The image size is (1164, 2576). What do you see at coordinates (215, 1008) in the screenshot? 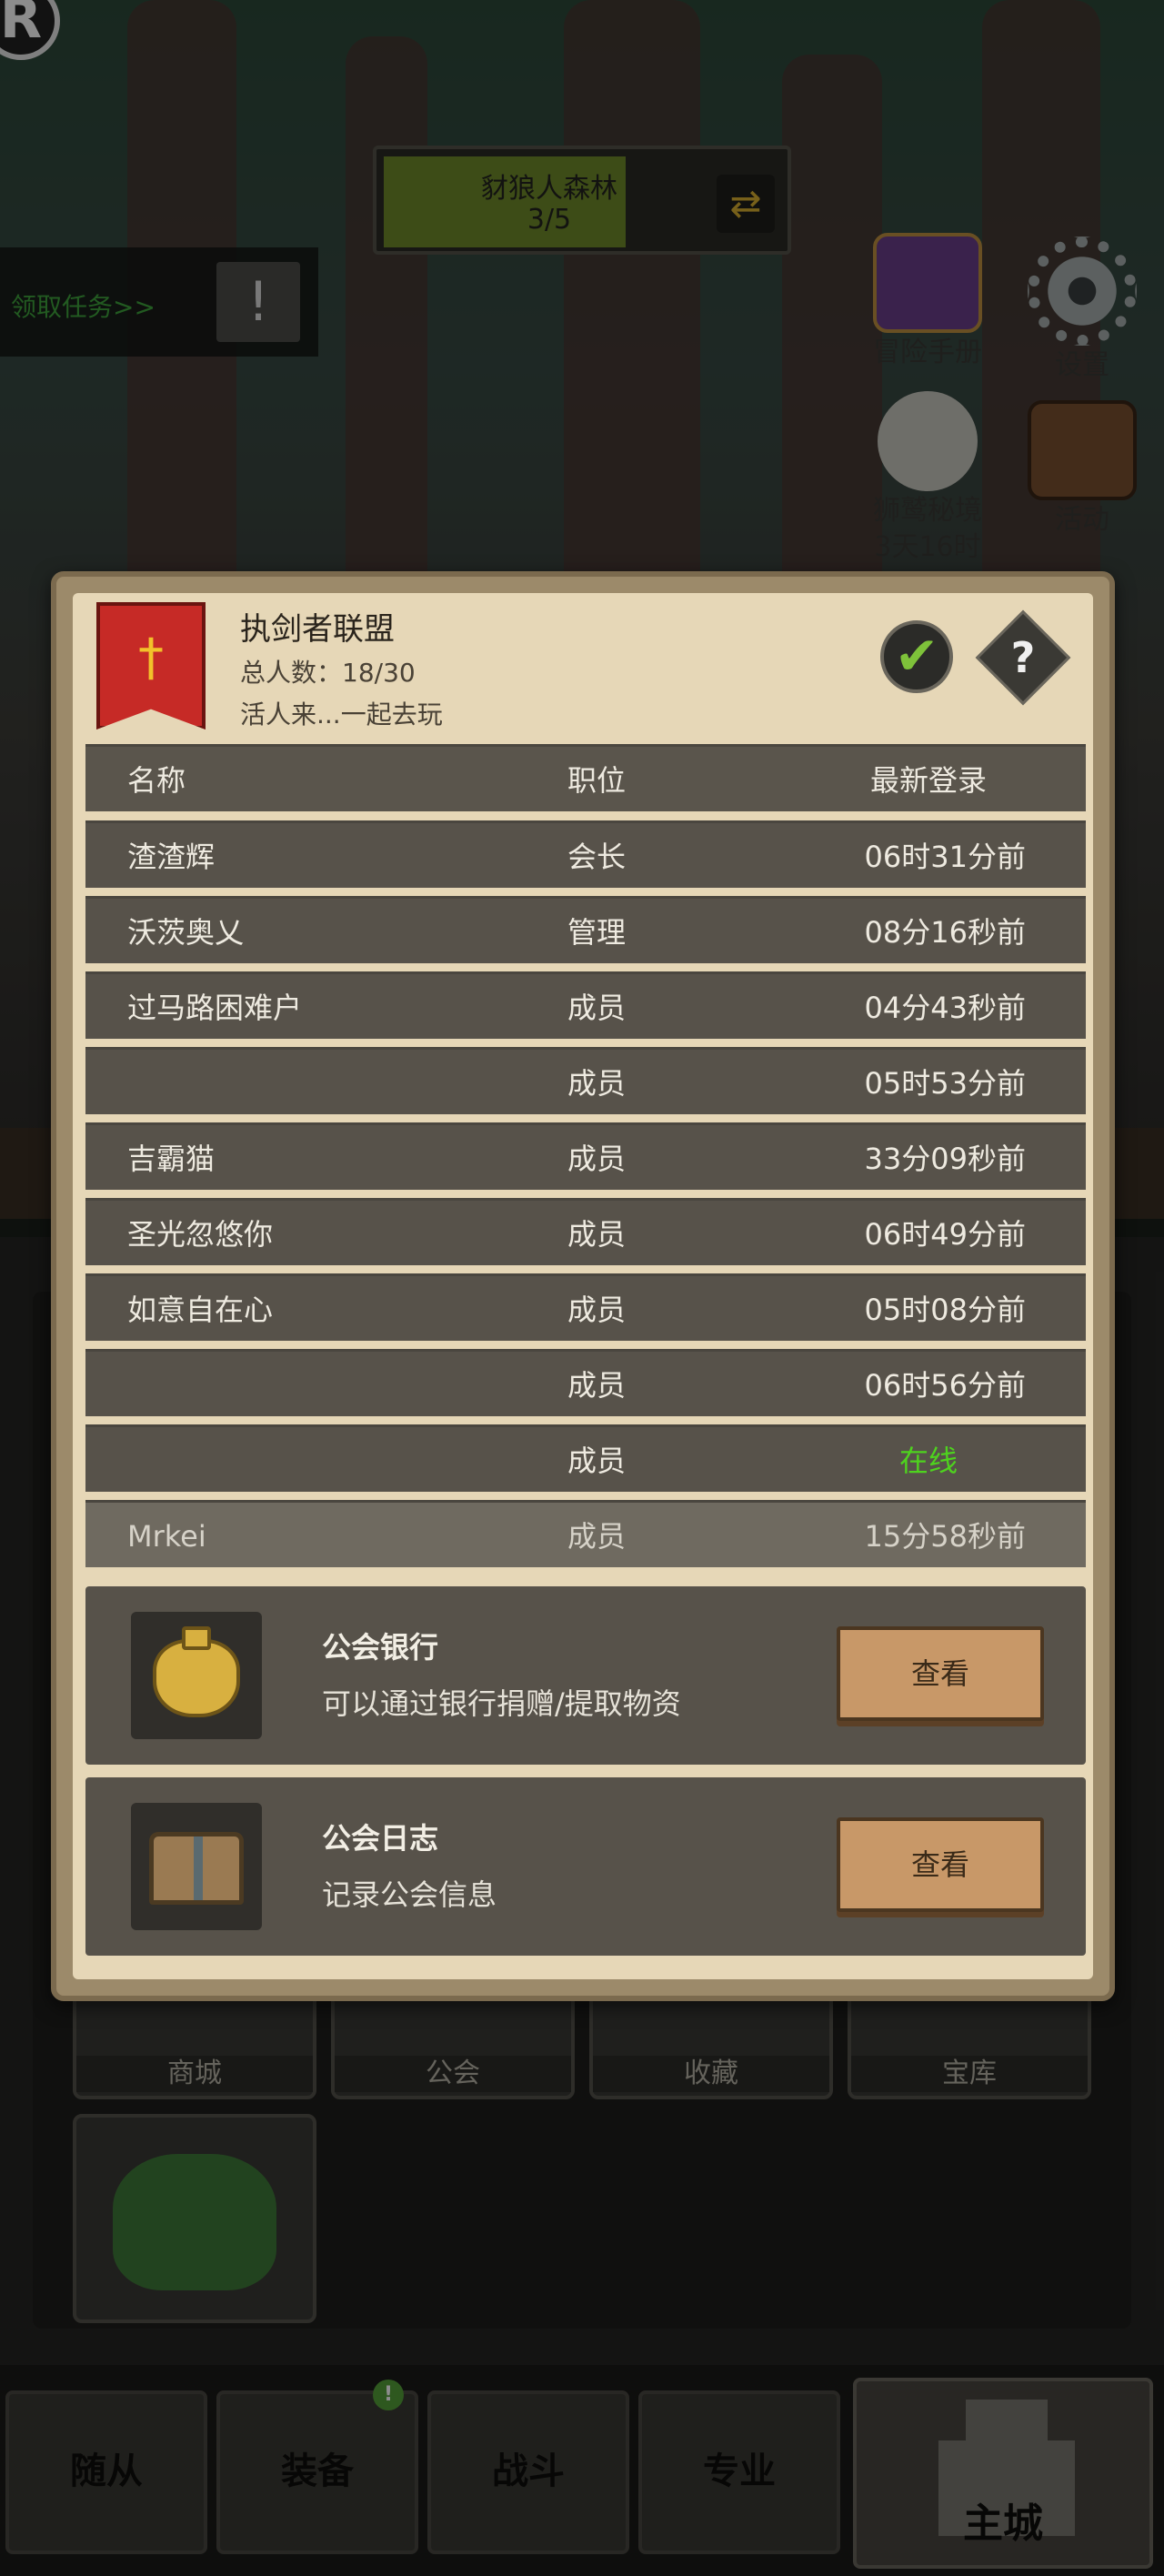
I see `member-name: 过马路困难户` at bounding box center [215, 1008].